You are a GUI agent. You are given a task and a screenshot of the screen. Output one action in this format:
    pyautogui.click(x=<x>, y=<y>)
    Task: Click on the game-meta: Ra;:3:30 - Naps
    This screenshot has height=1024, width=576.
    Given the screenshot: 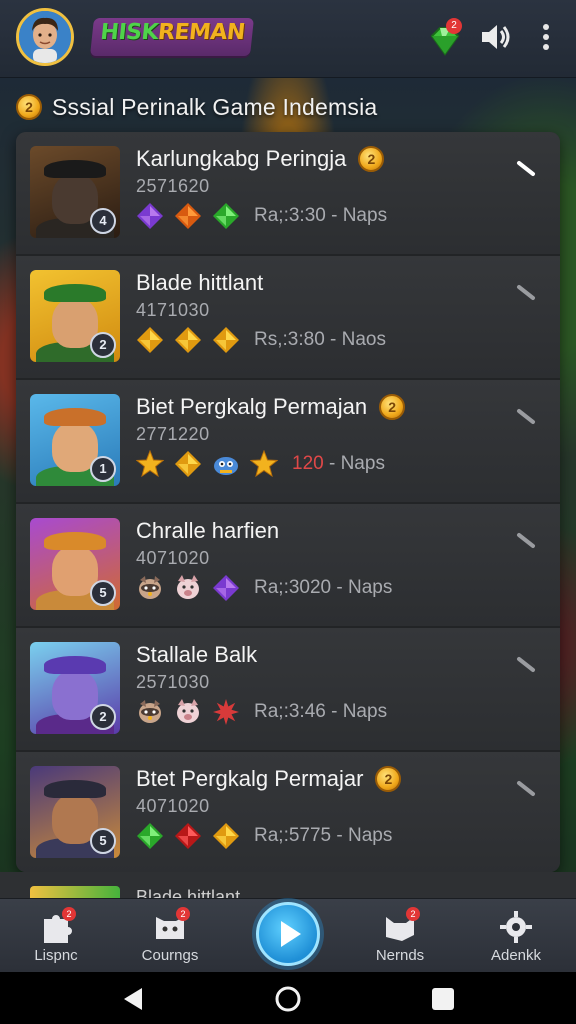 What is the action you would take?
    pyautogui.click(x=320, y=216)
    